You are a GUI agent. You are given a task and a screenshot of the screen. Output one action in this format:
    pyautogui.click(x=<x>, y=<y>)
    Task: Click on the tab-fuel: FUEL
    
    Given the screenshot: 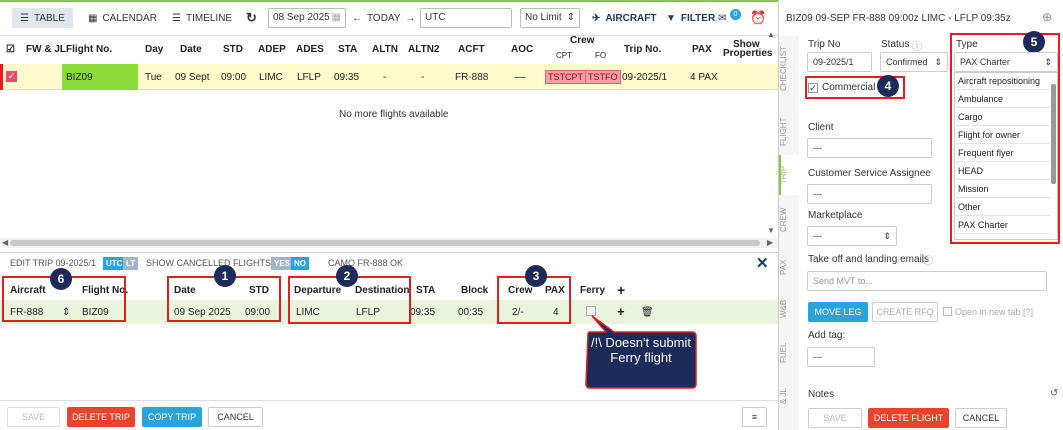 What is the action you would take?
    pyautogui.click(x=789, y=352)
    